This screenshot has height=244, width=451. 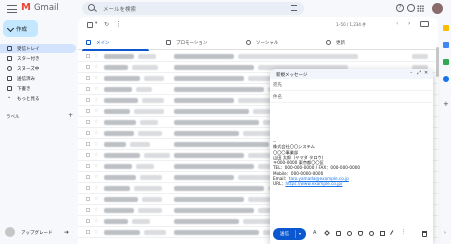 I want to click on text-format-icon: A, so click(x=315, y=233).